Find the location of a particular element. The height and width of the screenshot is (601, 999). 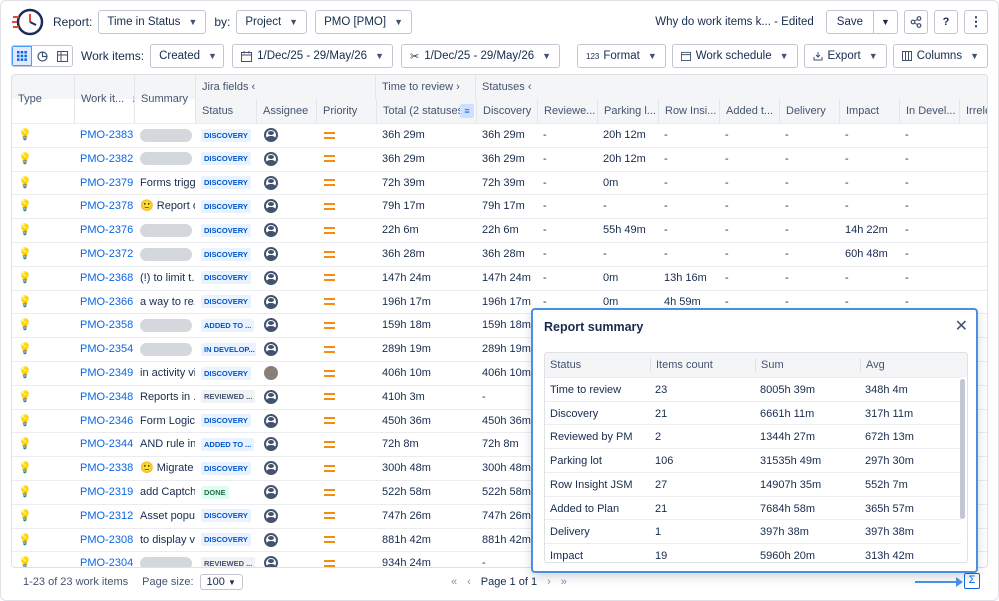

first-page-icon: « is located at coordinates (454, 582).